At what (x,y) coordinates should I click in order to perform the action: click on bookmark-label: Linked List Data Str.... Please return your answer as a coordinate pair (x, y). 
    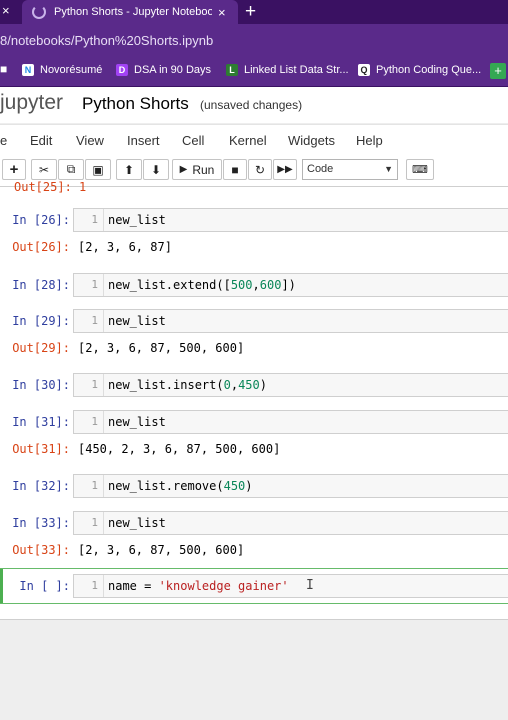
    Looking at the image, I should click on (296, 70).